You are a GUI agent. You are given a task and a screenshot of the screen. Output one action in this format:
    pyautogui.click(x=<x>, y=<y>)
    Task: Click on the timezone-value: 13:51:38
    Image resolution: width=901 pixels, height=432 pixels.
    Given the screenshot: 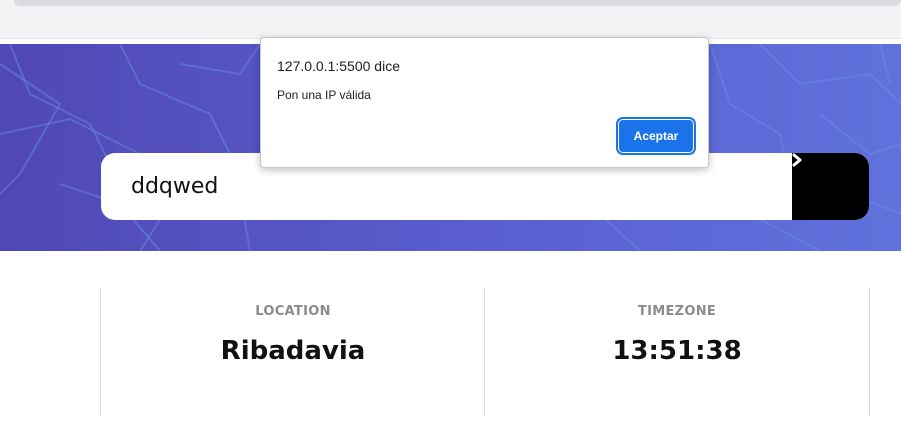 What is the action you would take?
    pyautogui.click(x=677, y=351)
    